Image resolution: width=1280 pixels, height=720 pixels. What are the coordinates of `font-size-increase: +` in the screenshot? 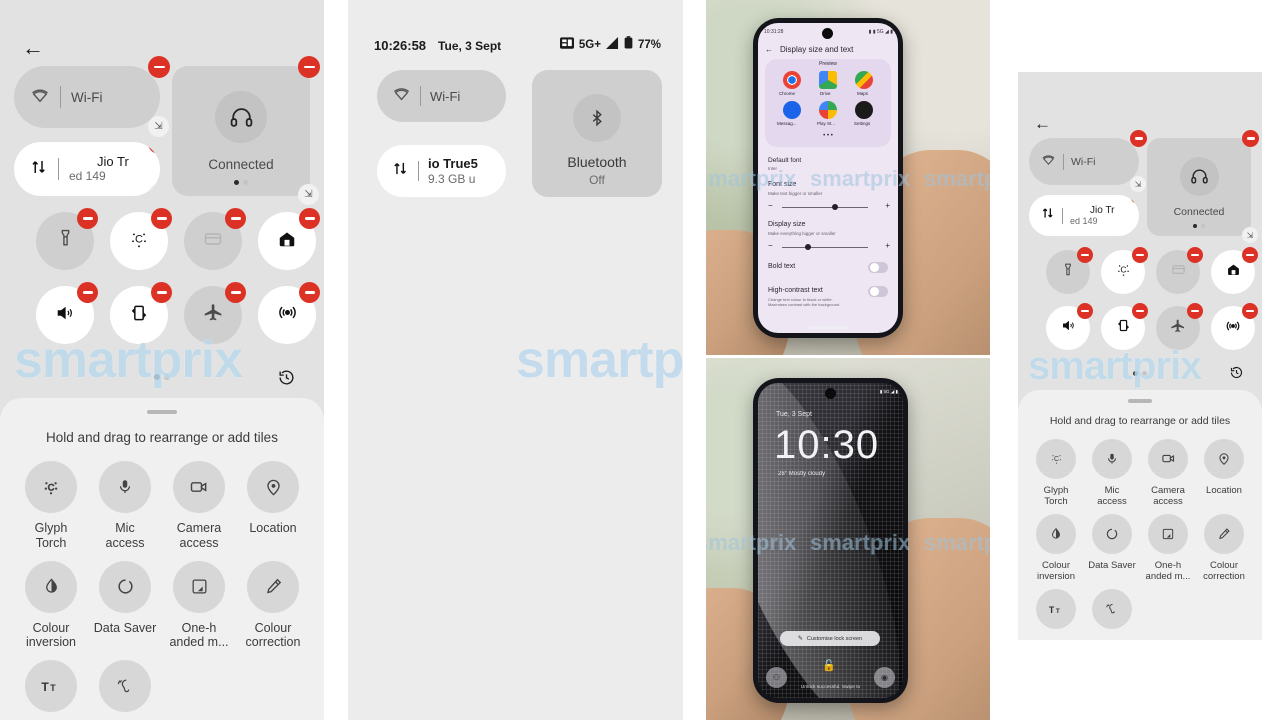 It's located at (887, 205).